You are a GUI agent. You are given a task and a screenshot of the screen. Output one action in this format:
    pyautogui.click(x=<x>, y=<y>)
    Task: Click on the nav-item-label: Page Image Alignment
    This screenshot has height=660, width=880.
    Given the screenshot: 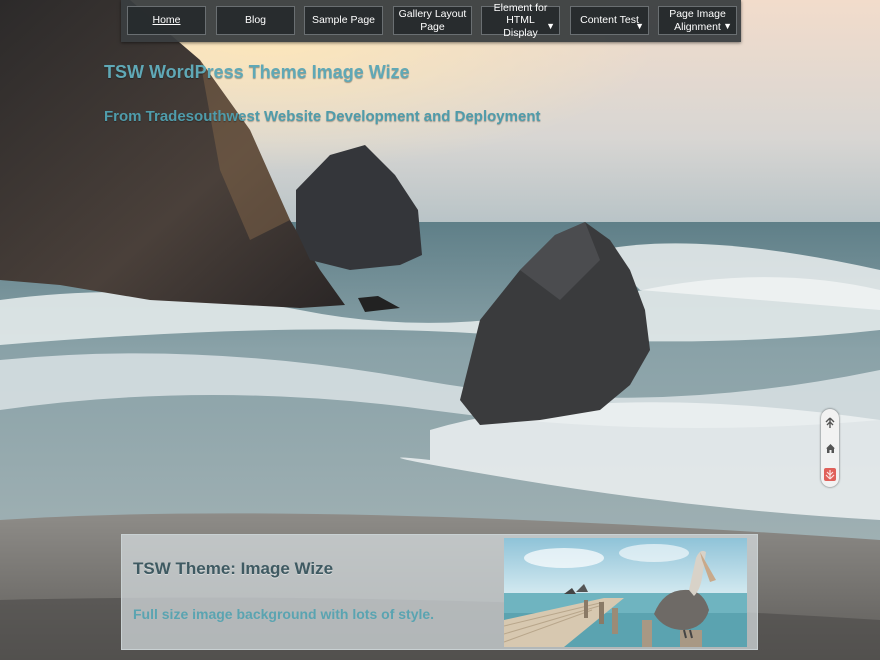 What is the action you would take?
    pyautogui.click(x=697, y=20)
    